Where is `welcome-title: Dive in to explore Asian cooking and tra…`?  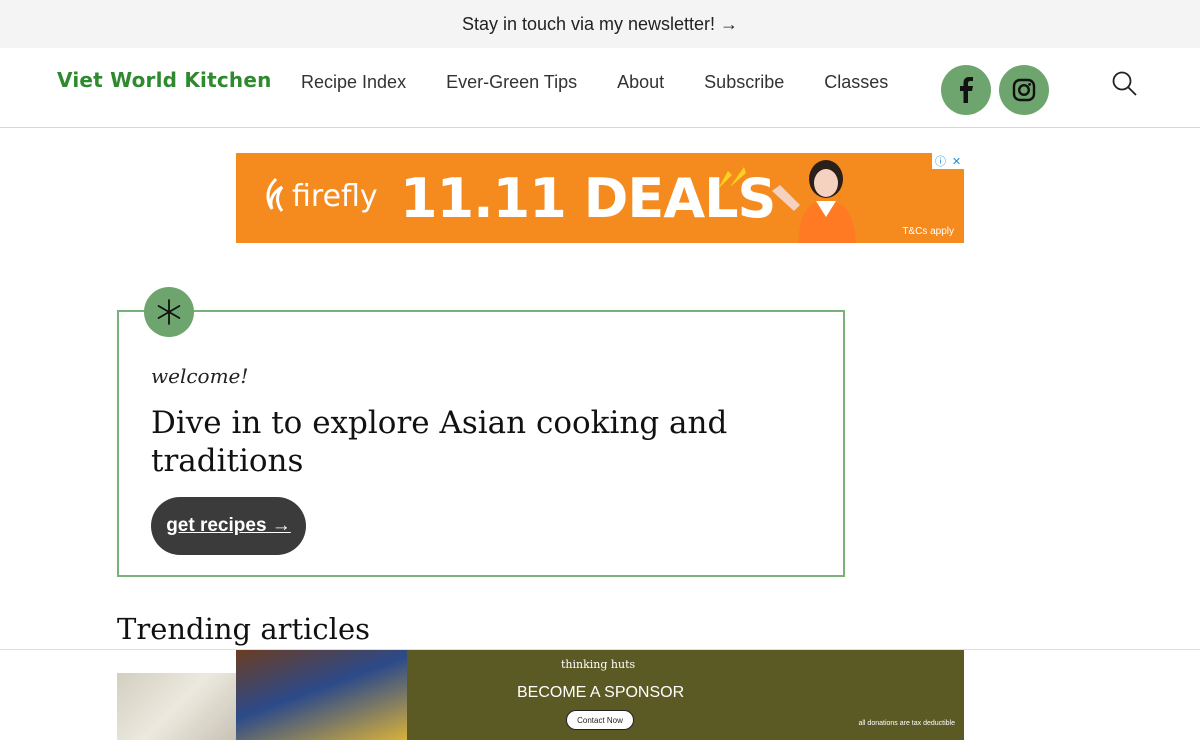 welcome-title: Dive in to explore Asian cooking and tra… is located at coordinates (439, 442).